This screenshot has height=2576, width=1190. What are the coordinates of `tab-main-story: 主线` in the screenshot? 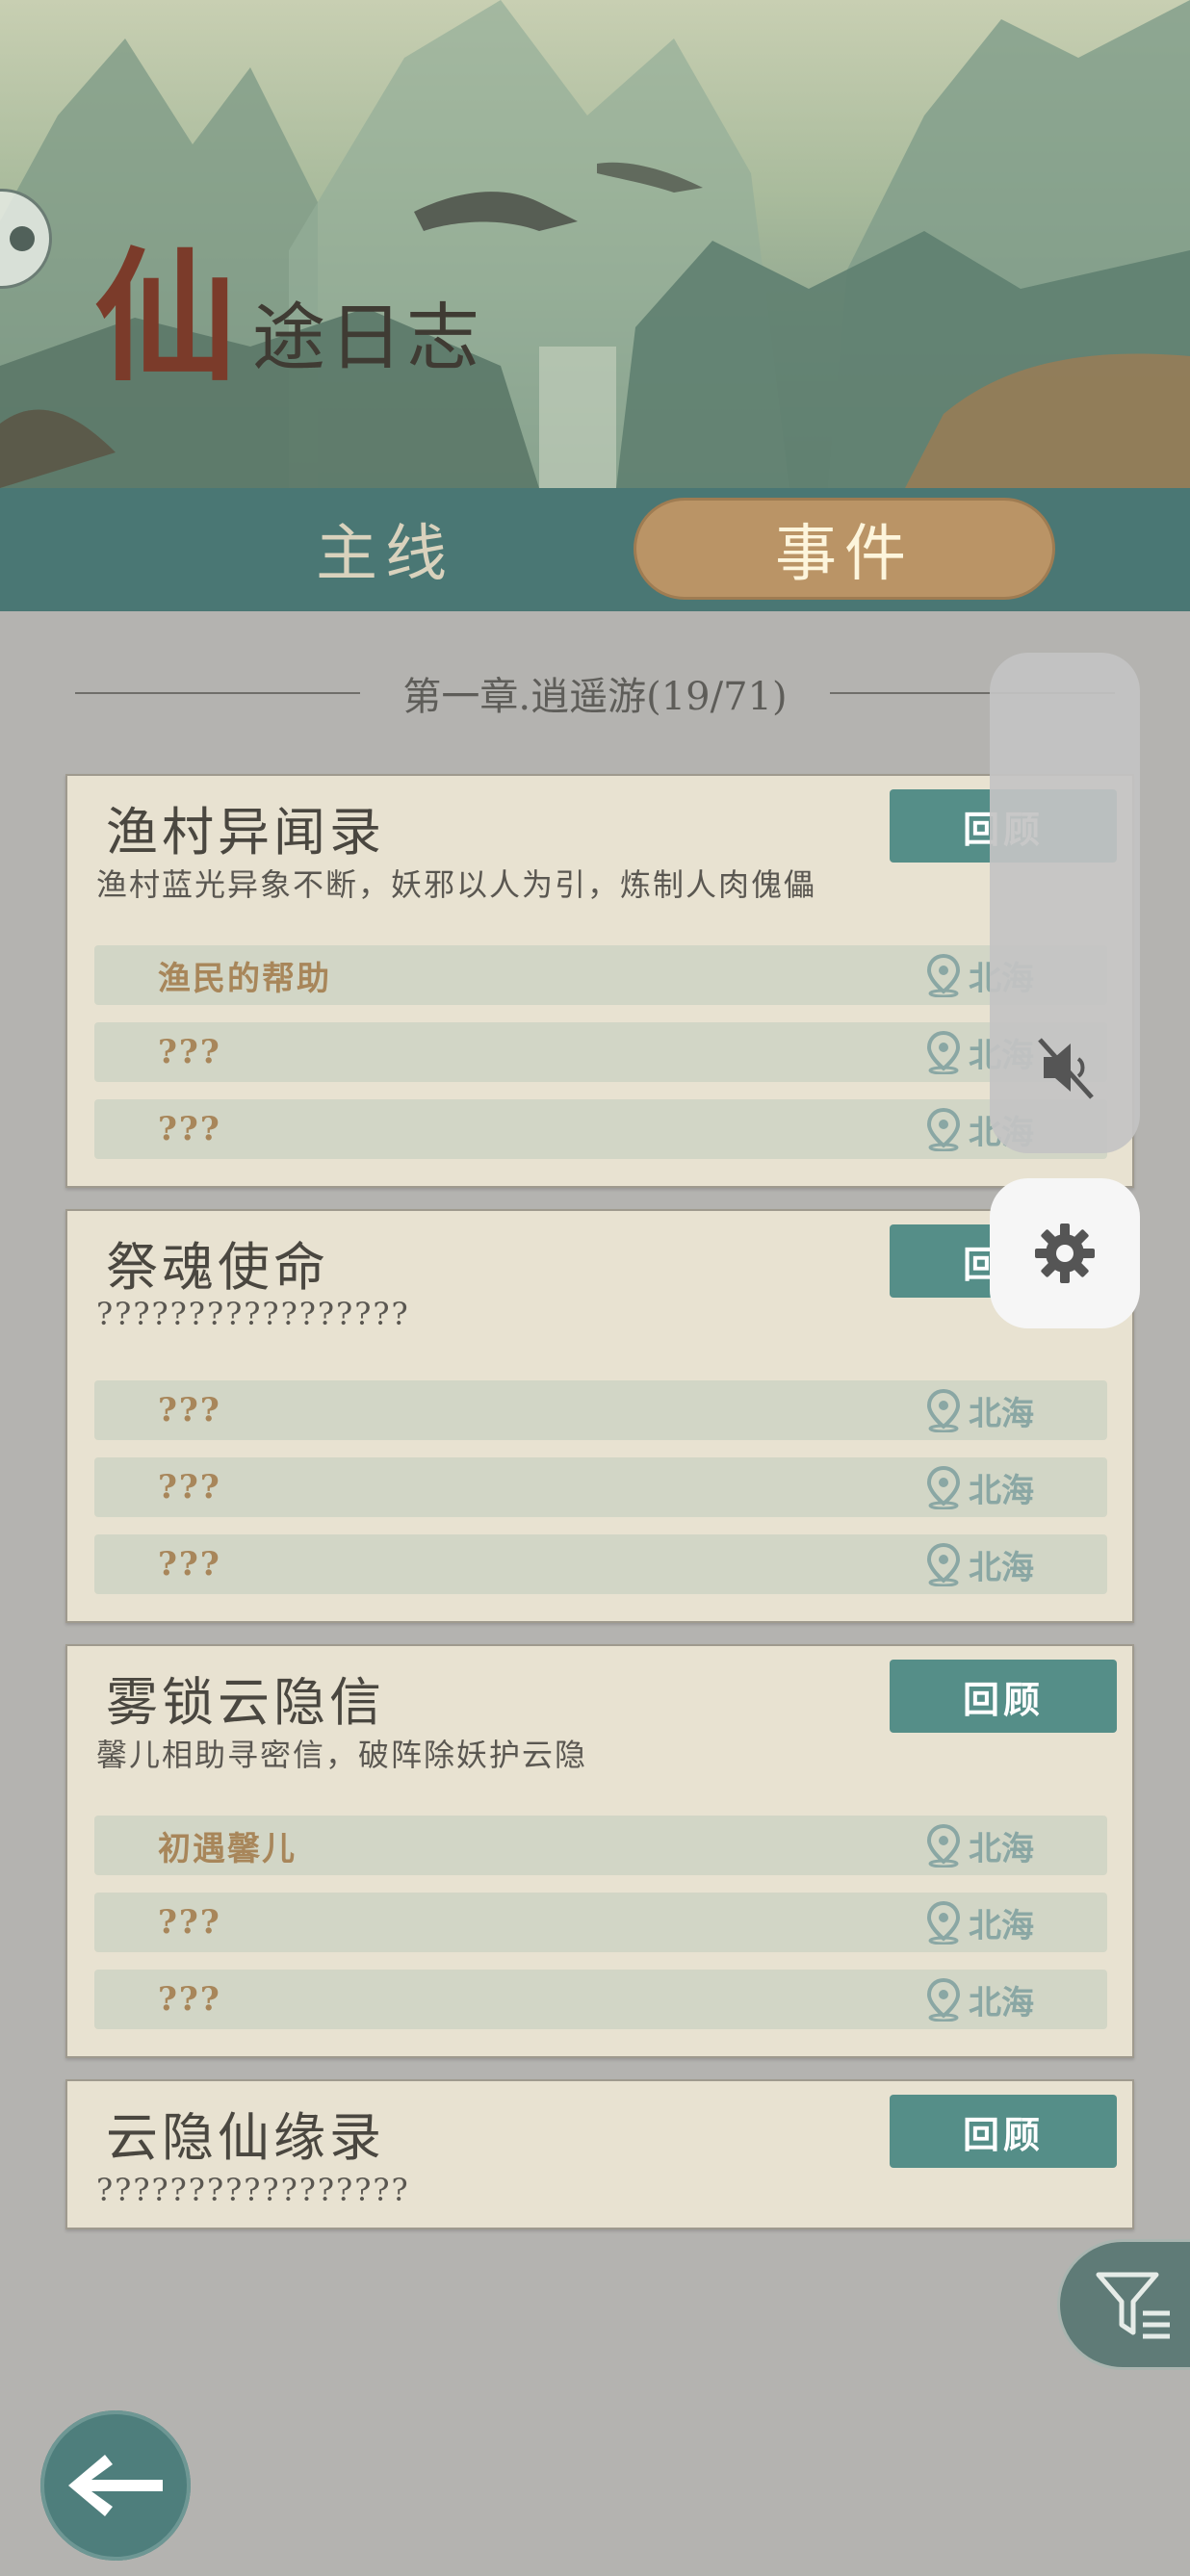 It's located at (386, 549).